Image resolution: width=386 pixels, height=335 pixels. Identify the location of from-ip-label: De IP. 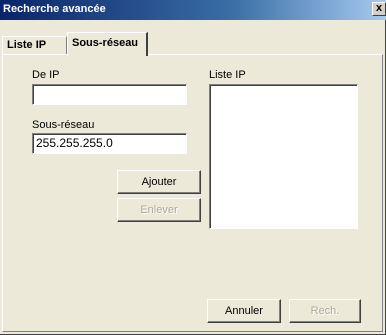
(46, 75).